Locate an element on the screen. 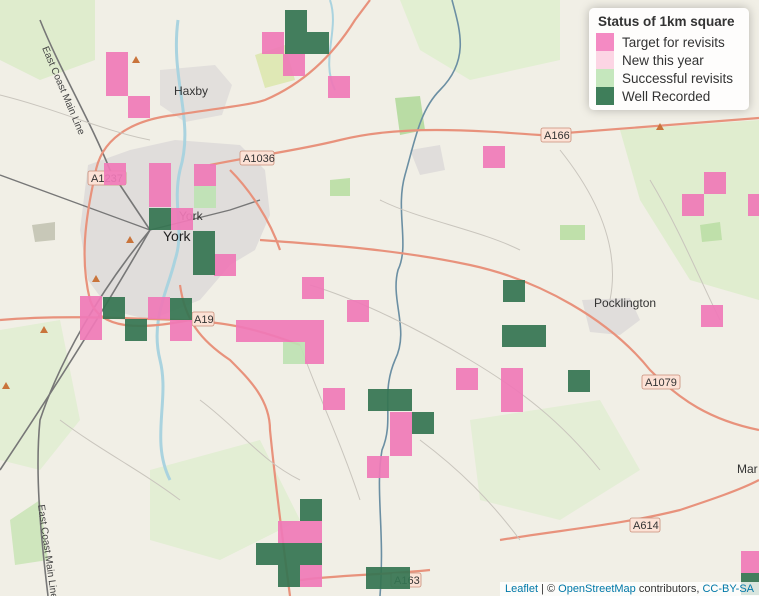  legend-label-target: Target for revisits is located at coordinates (673, 42).